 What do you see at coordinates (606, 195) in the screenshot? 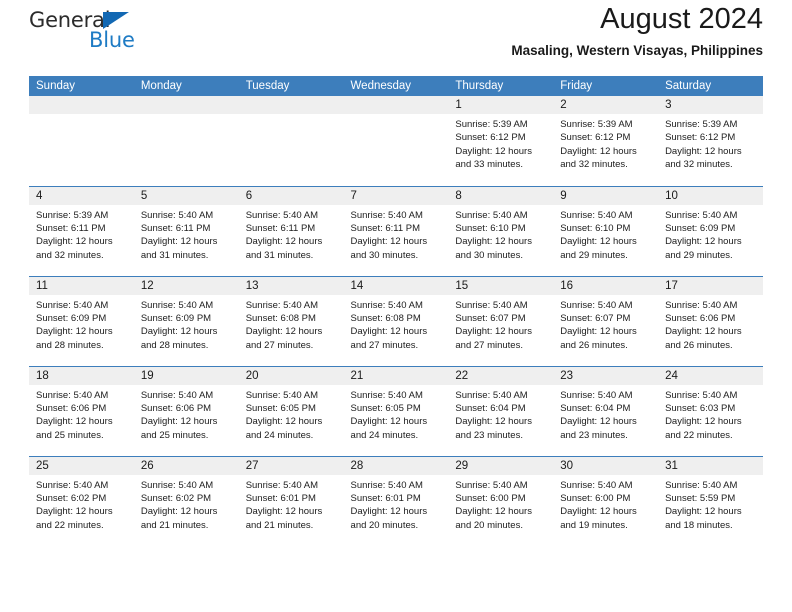
I see `day-number: 9` at bounding box center [606, 195].